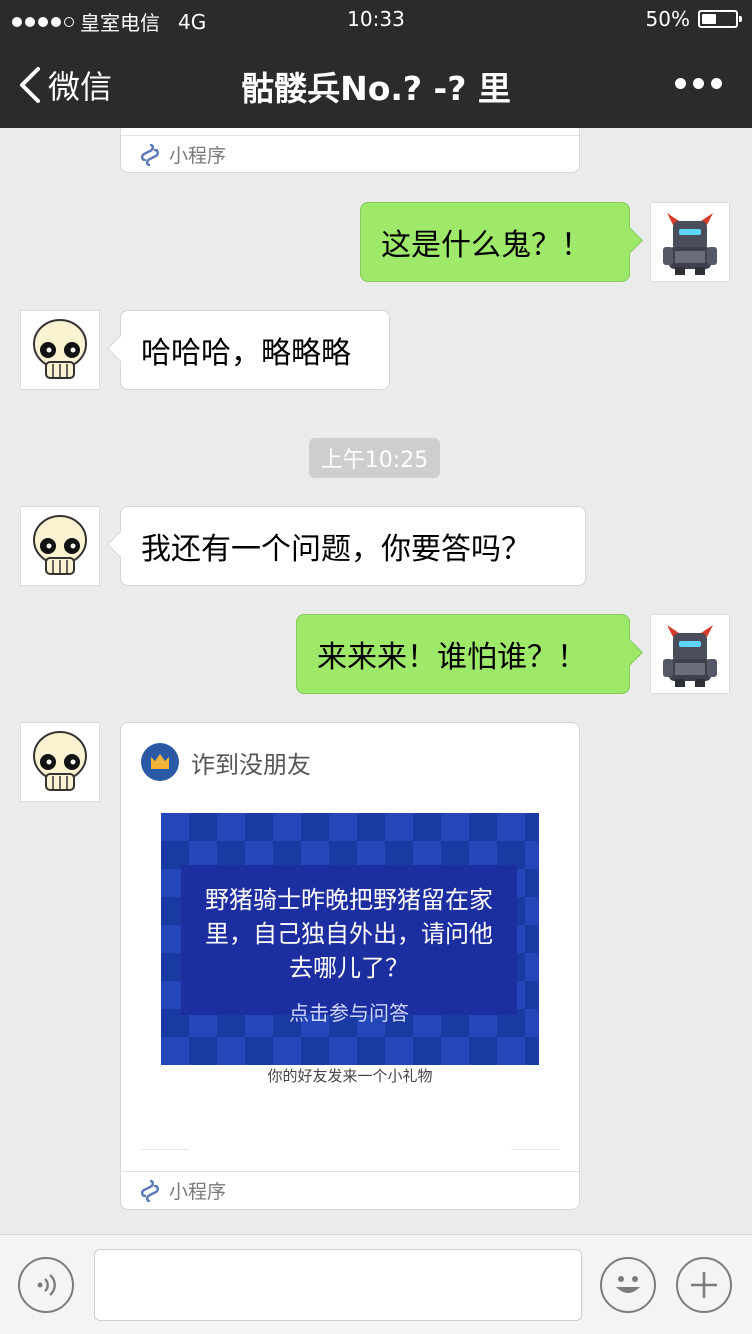 The height and width of the screenshot is (1334, 752). I want to click on game-logo-icon, so click(160, 762).